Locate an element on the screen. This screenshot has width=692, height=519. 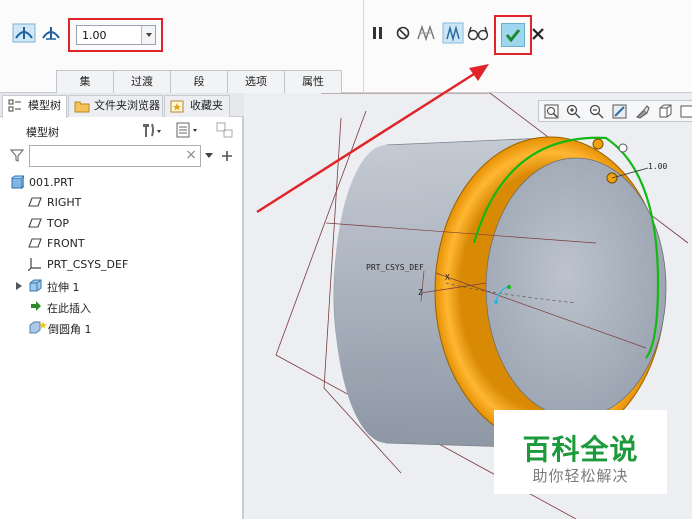
watermark-logo: 百科全说 助你轻松解决 is located at coordinates (580, 452).